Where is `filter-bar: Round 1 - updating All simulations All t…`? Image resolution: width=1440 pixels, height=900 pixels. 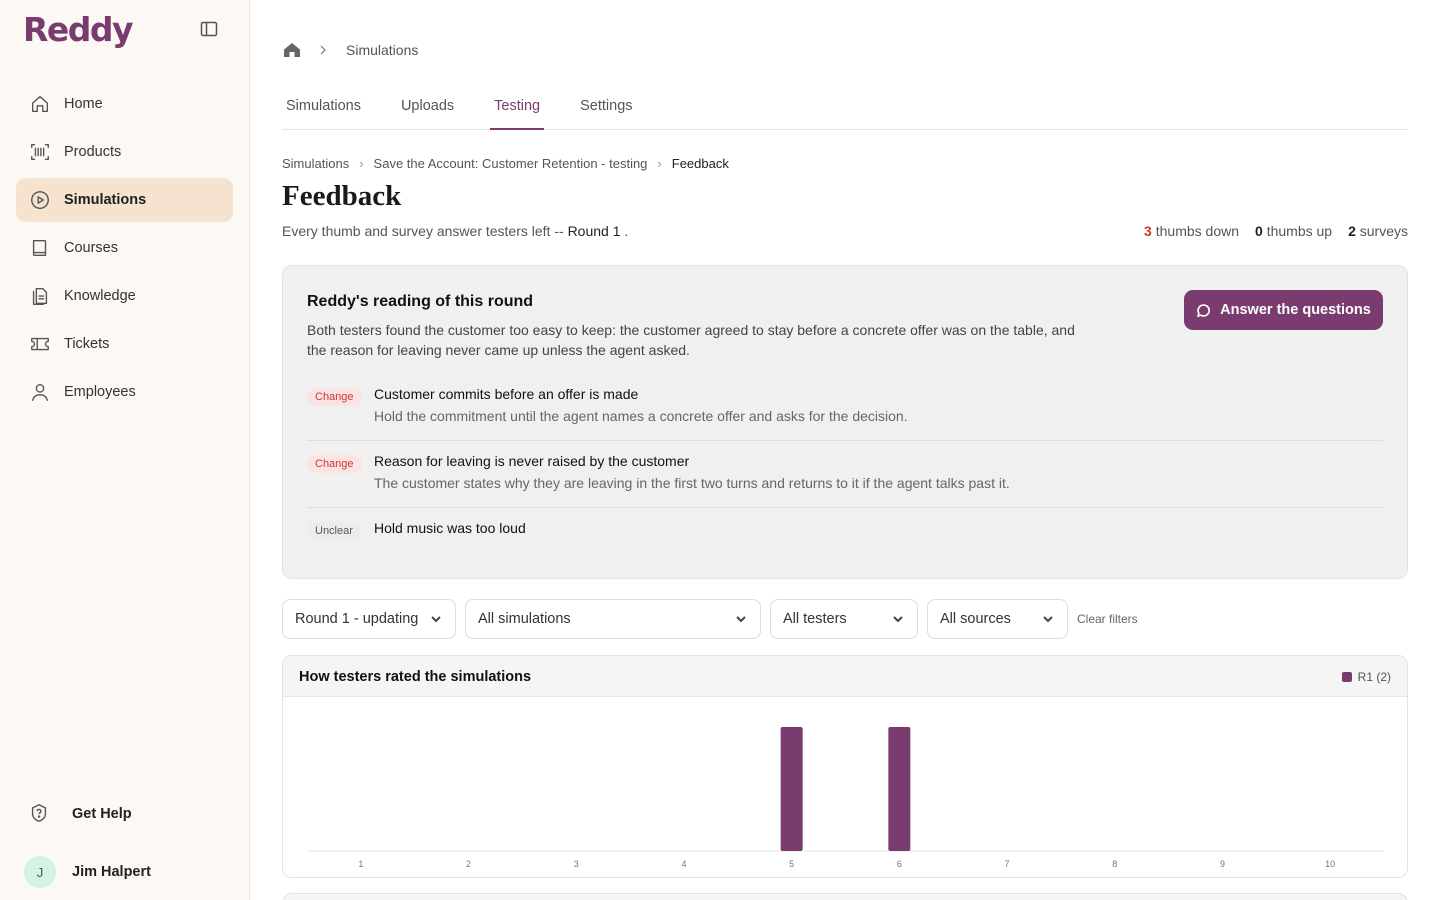 filter-bar: Round 1 - updating All simulations All t… is located at coordinates (710, 619).